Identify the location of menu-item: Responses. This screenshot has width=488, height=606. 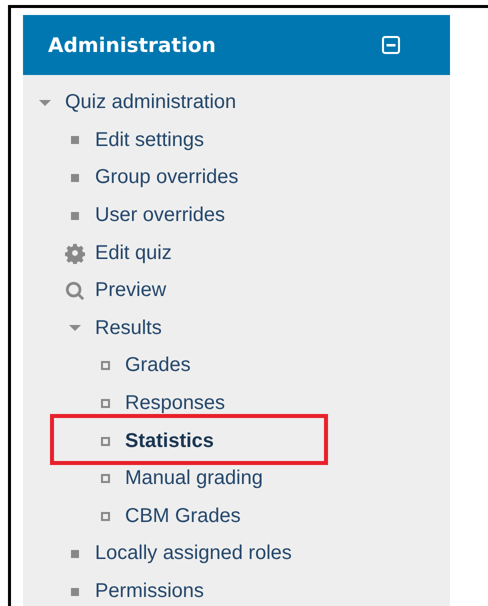
(175, 404).